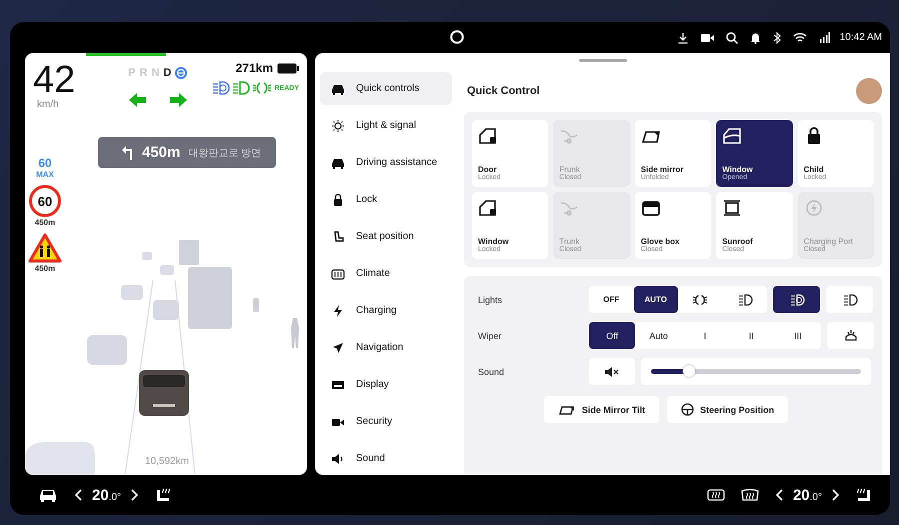  Describe the element at coordinates (181, 73) in the screenshot. I see `steering-assist-icon` at that location.